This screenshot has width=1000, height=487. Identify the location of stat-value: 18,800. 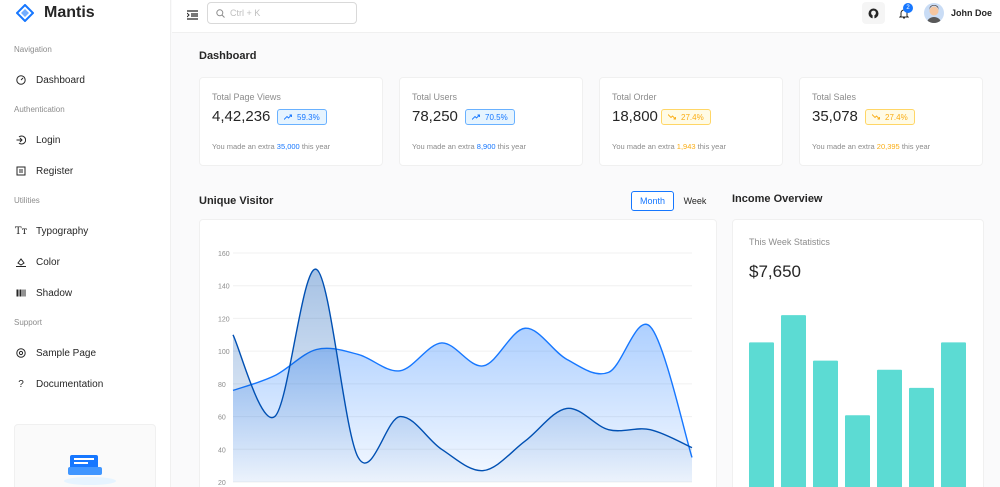
(635, 116).